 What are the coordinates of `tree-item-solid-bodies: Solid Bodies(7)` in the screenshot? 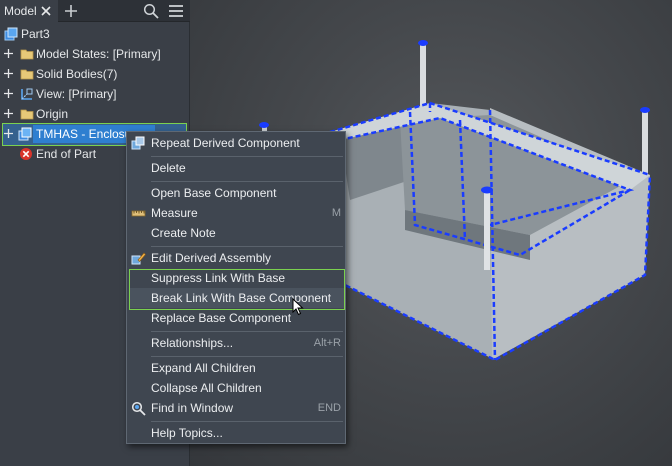 It's located at (95, 74).